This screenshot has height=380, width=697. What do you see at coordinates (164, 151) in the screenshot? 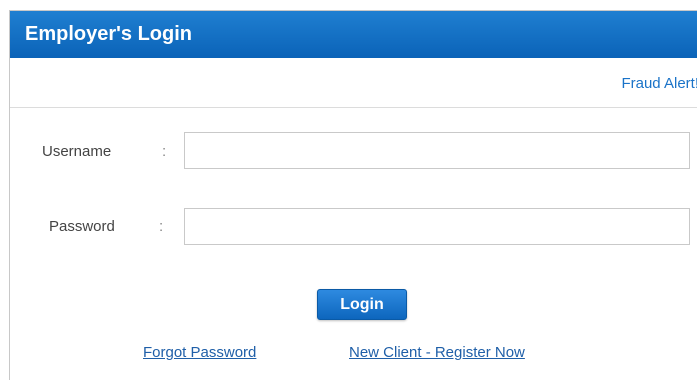
I see `username-colon: :` at bounding box center [164, 151].